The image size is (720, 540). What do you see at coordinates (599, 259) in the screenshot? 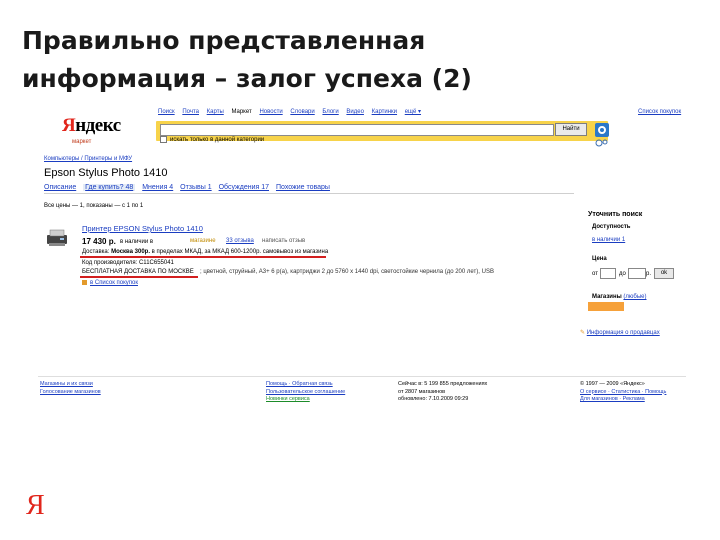
I see `price-label: Цена` at bounding box center [599, 259].